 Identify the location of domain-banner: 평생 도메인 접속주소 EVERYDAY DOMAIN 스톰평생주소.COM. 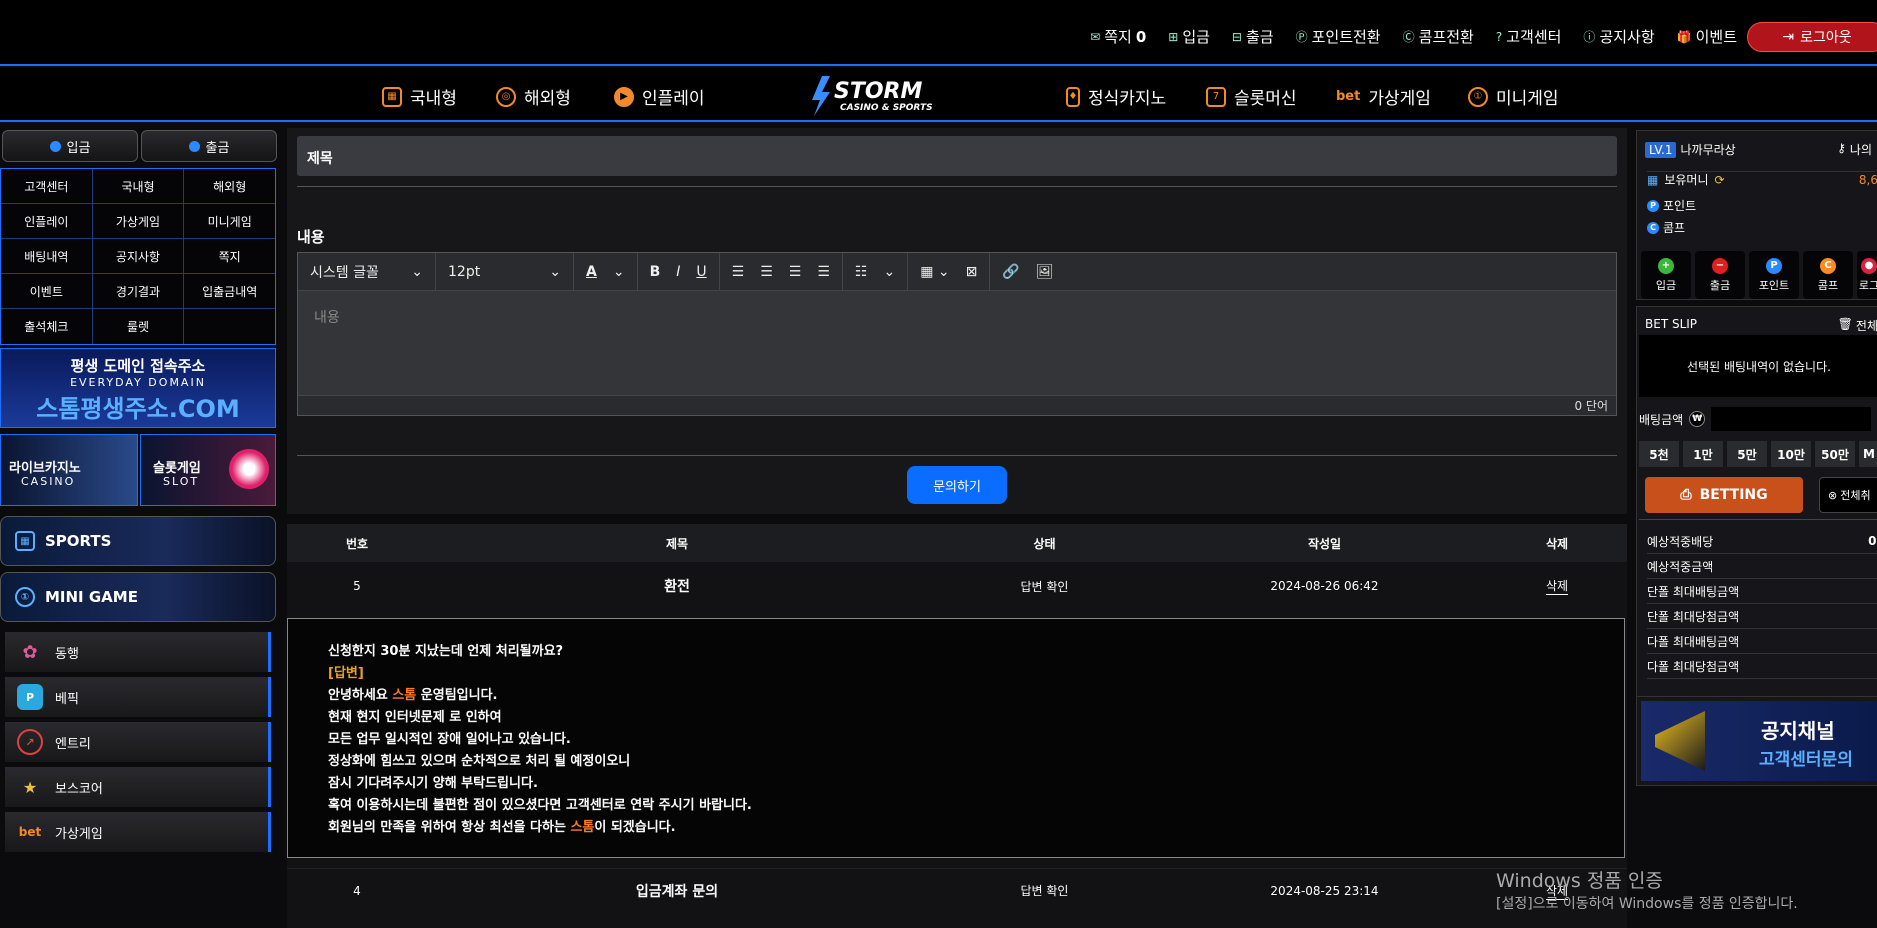
(138, 388).